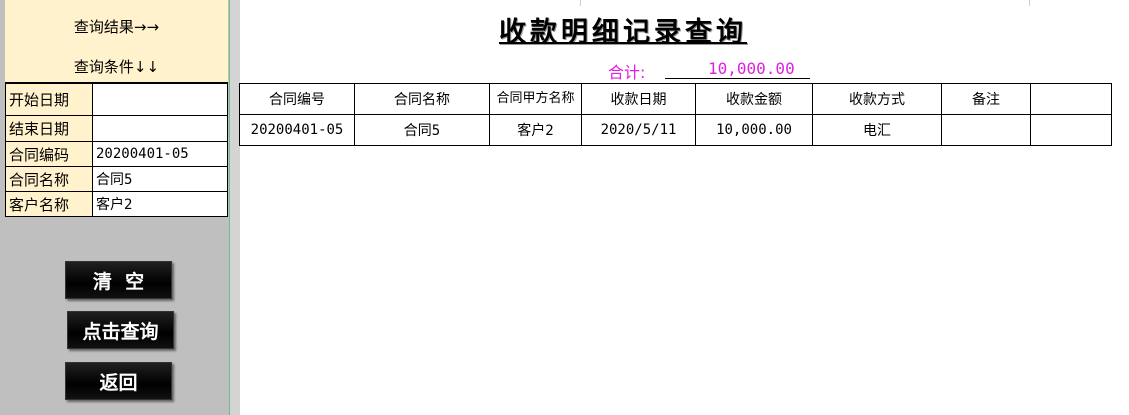 This screenshot has width=1129, height=415. I want to click on total-label: 合计:, so click(627, 72).